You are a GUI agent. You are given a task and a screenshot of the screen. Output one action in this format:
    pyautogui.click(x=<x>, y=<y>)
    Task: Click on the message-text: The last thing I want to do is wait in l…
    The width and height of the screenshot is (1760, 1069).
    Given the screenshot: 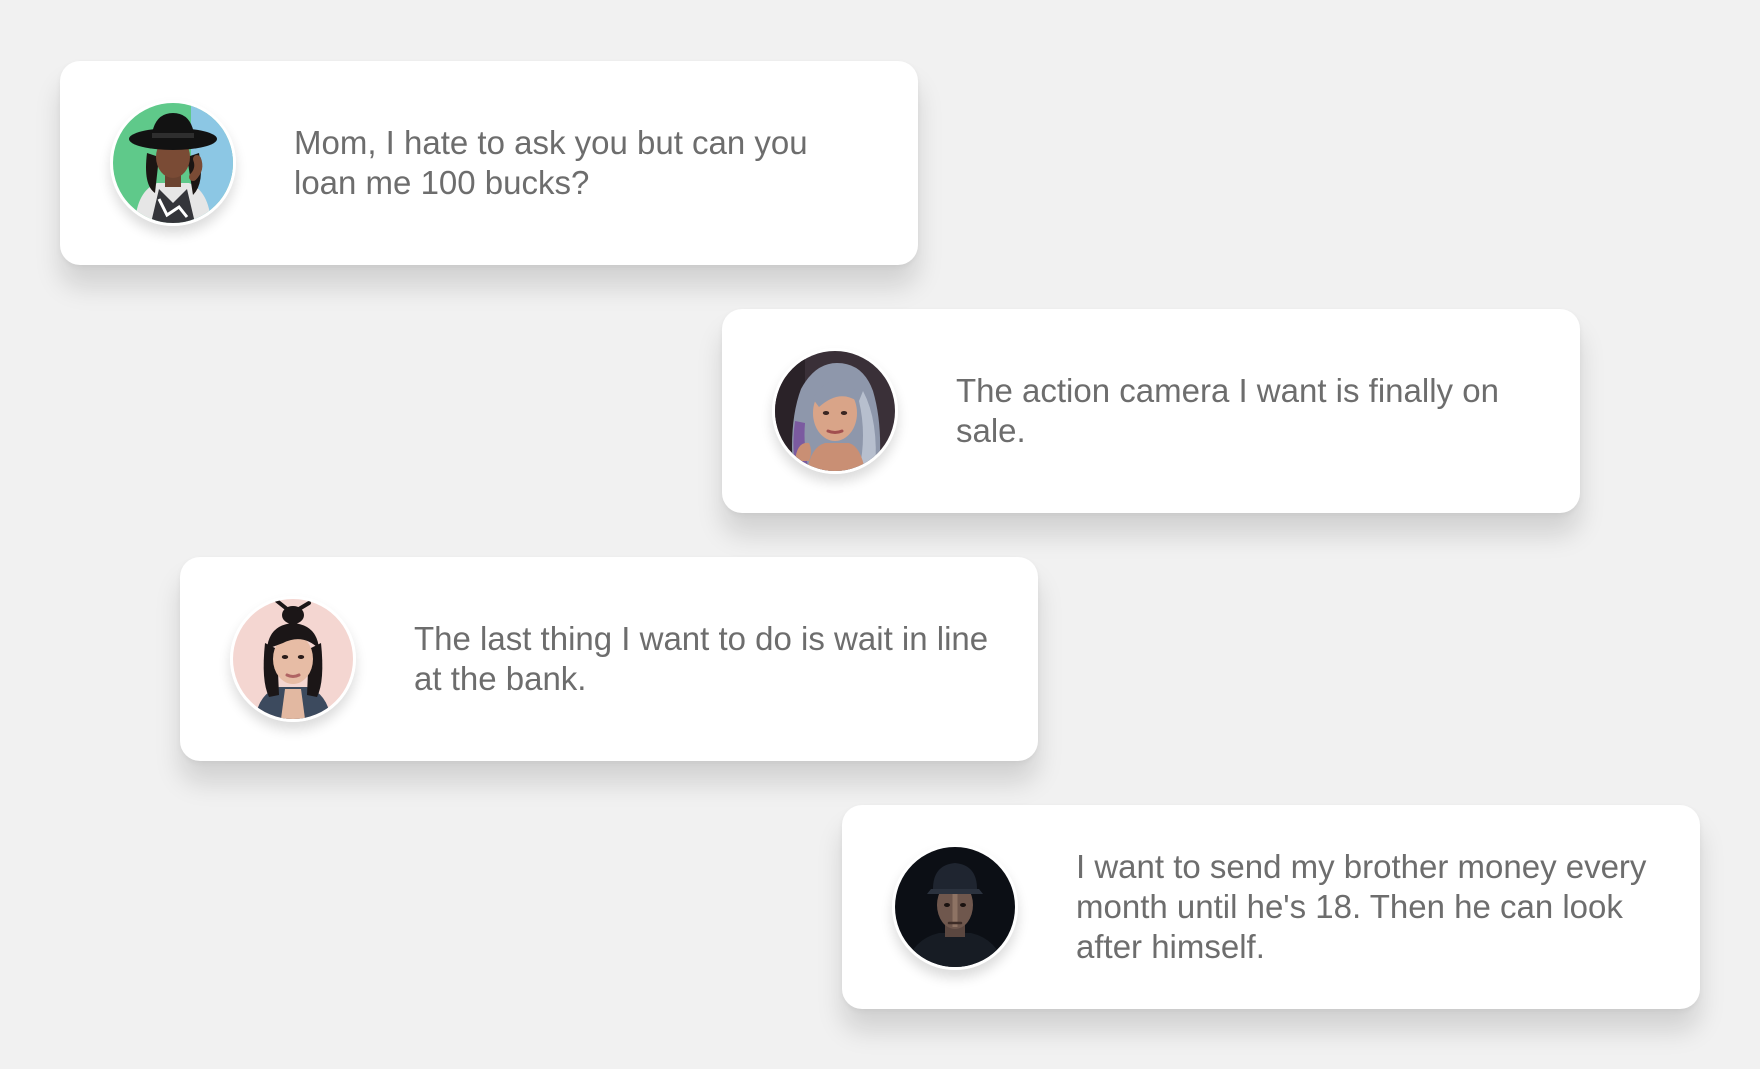 What is the action you would take?
    pyautogui.click(x=701, y=658)
    